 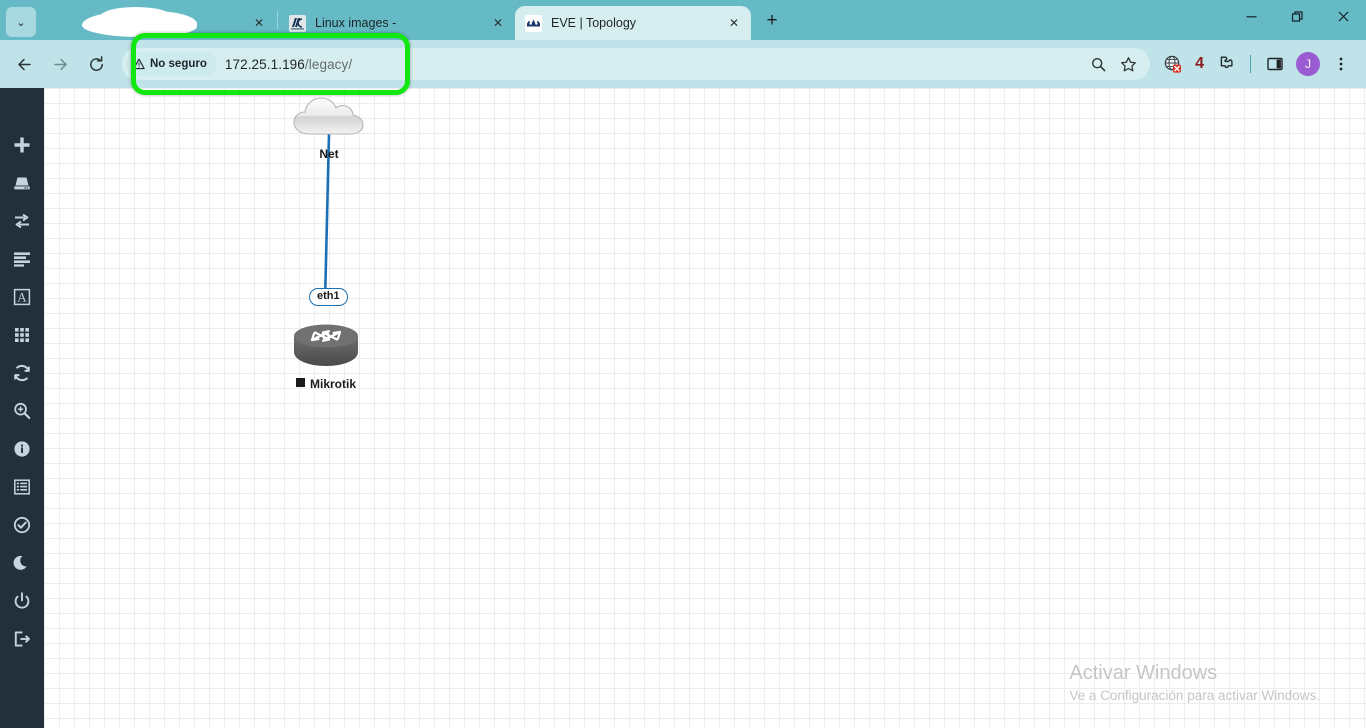 What do you see at coordinates (594, 23) in the screenshot?
I see `tab-title: EVE | Topology` at bounding box center [594, 23].